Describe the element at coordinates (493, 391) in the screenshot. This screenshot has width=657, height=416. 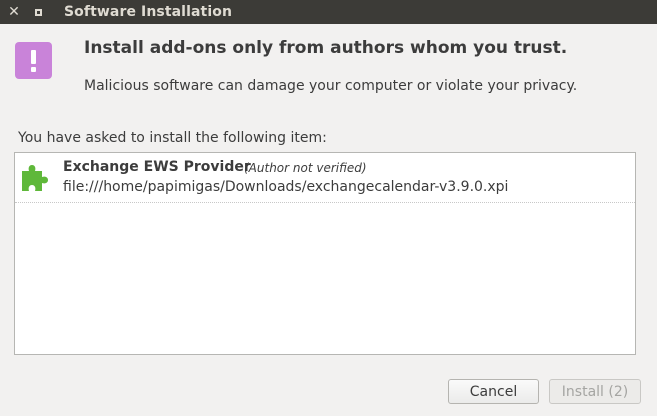
I see `cancel-button: Cancel` at that location.